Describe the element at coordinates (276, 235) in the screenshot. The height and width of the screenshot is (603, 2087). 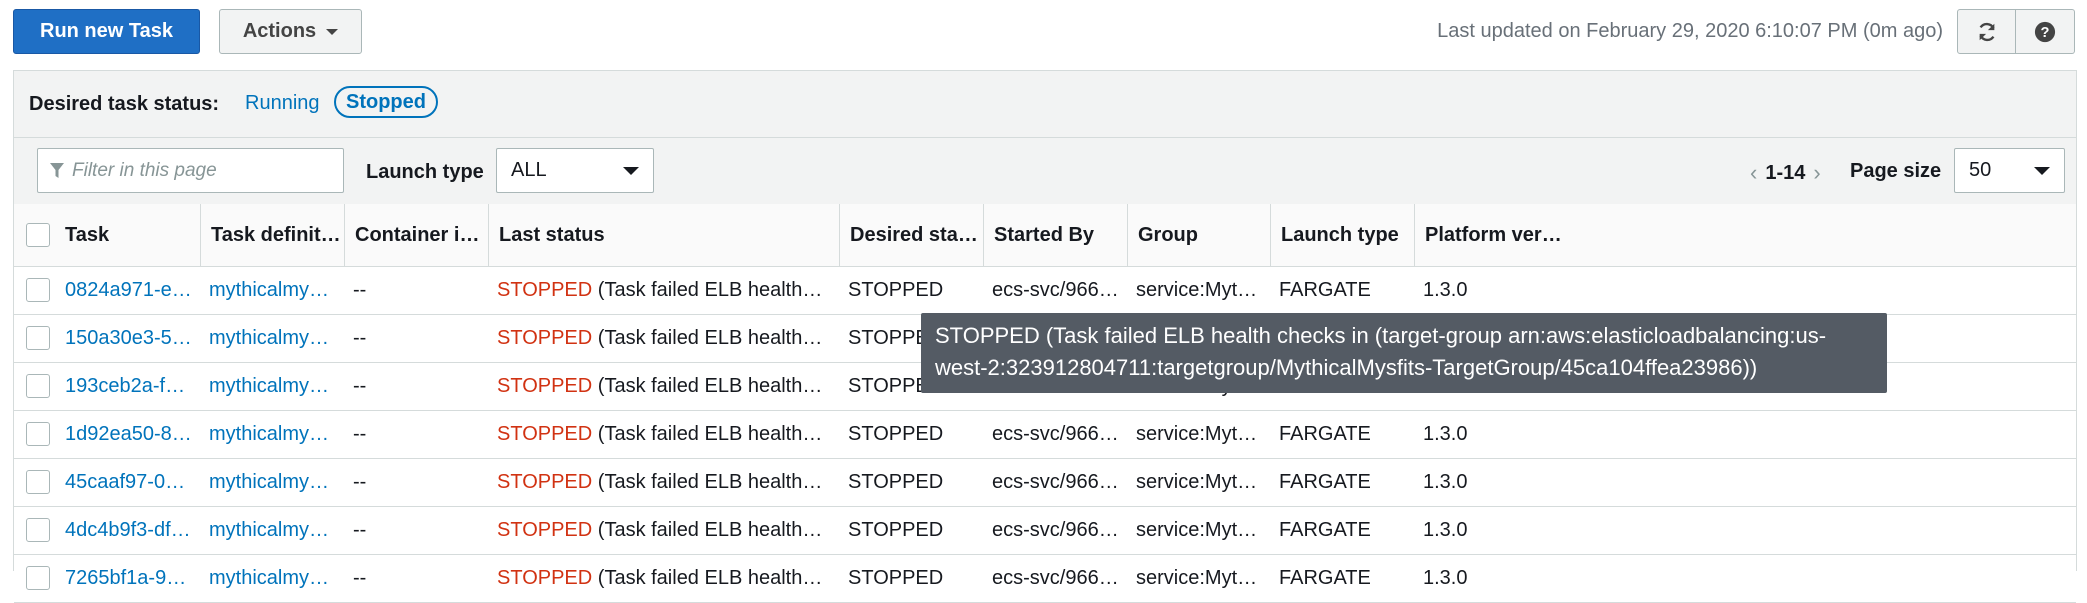
I see `column-header-task-definition: Task definition` at that location.